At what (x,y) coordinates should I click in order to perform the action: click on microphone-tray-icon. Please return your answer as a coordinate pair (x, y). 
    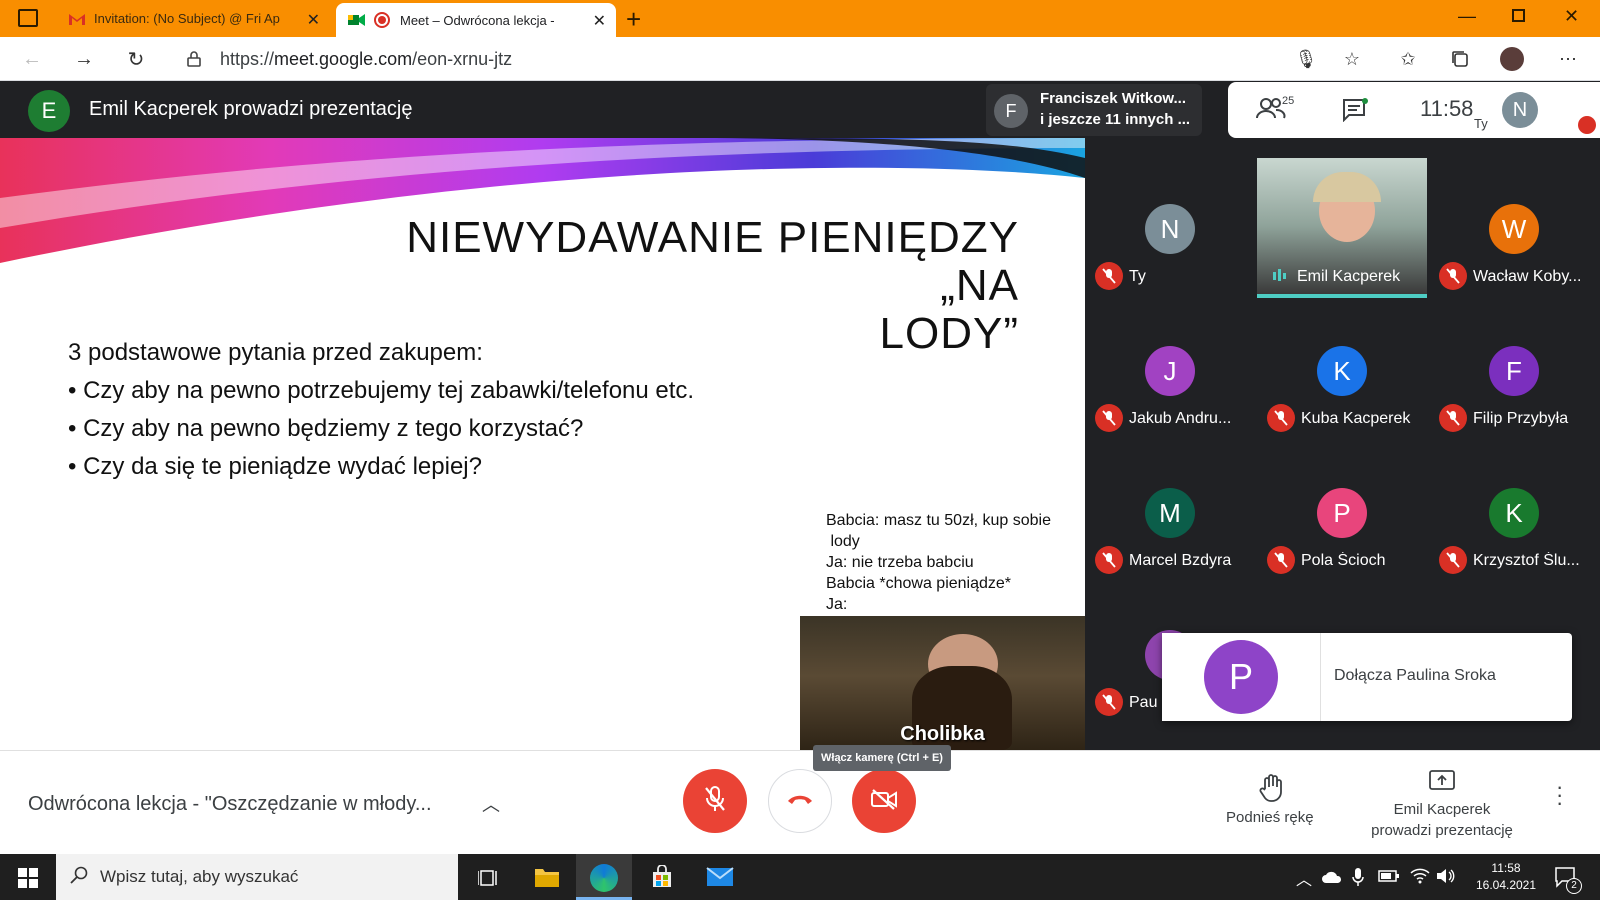
    Looking at the image, I should click on (1358, 879).